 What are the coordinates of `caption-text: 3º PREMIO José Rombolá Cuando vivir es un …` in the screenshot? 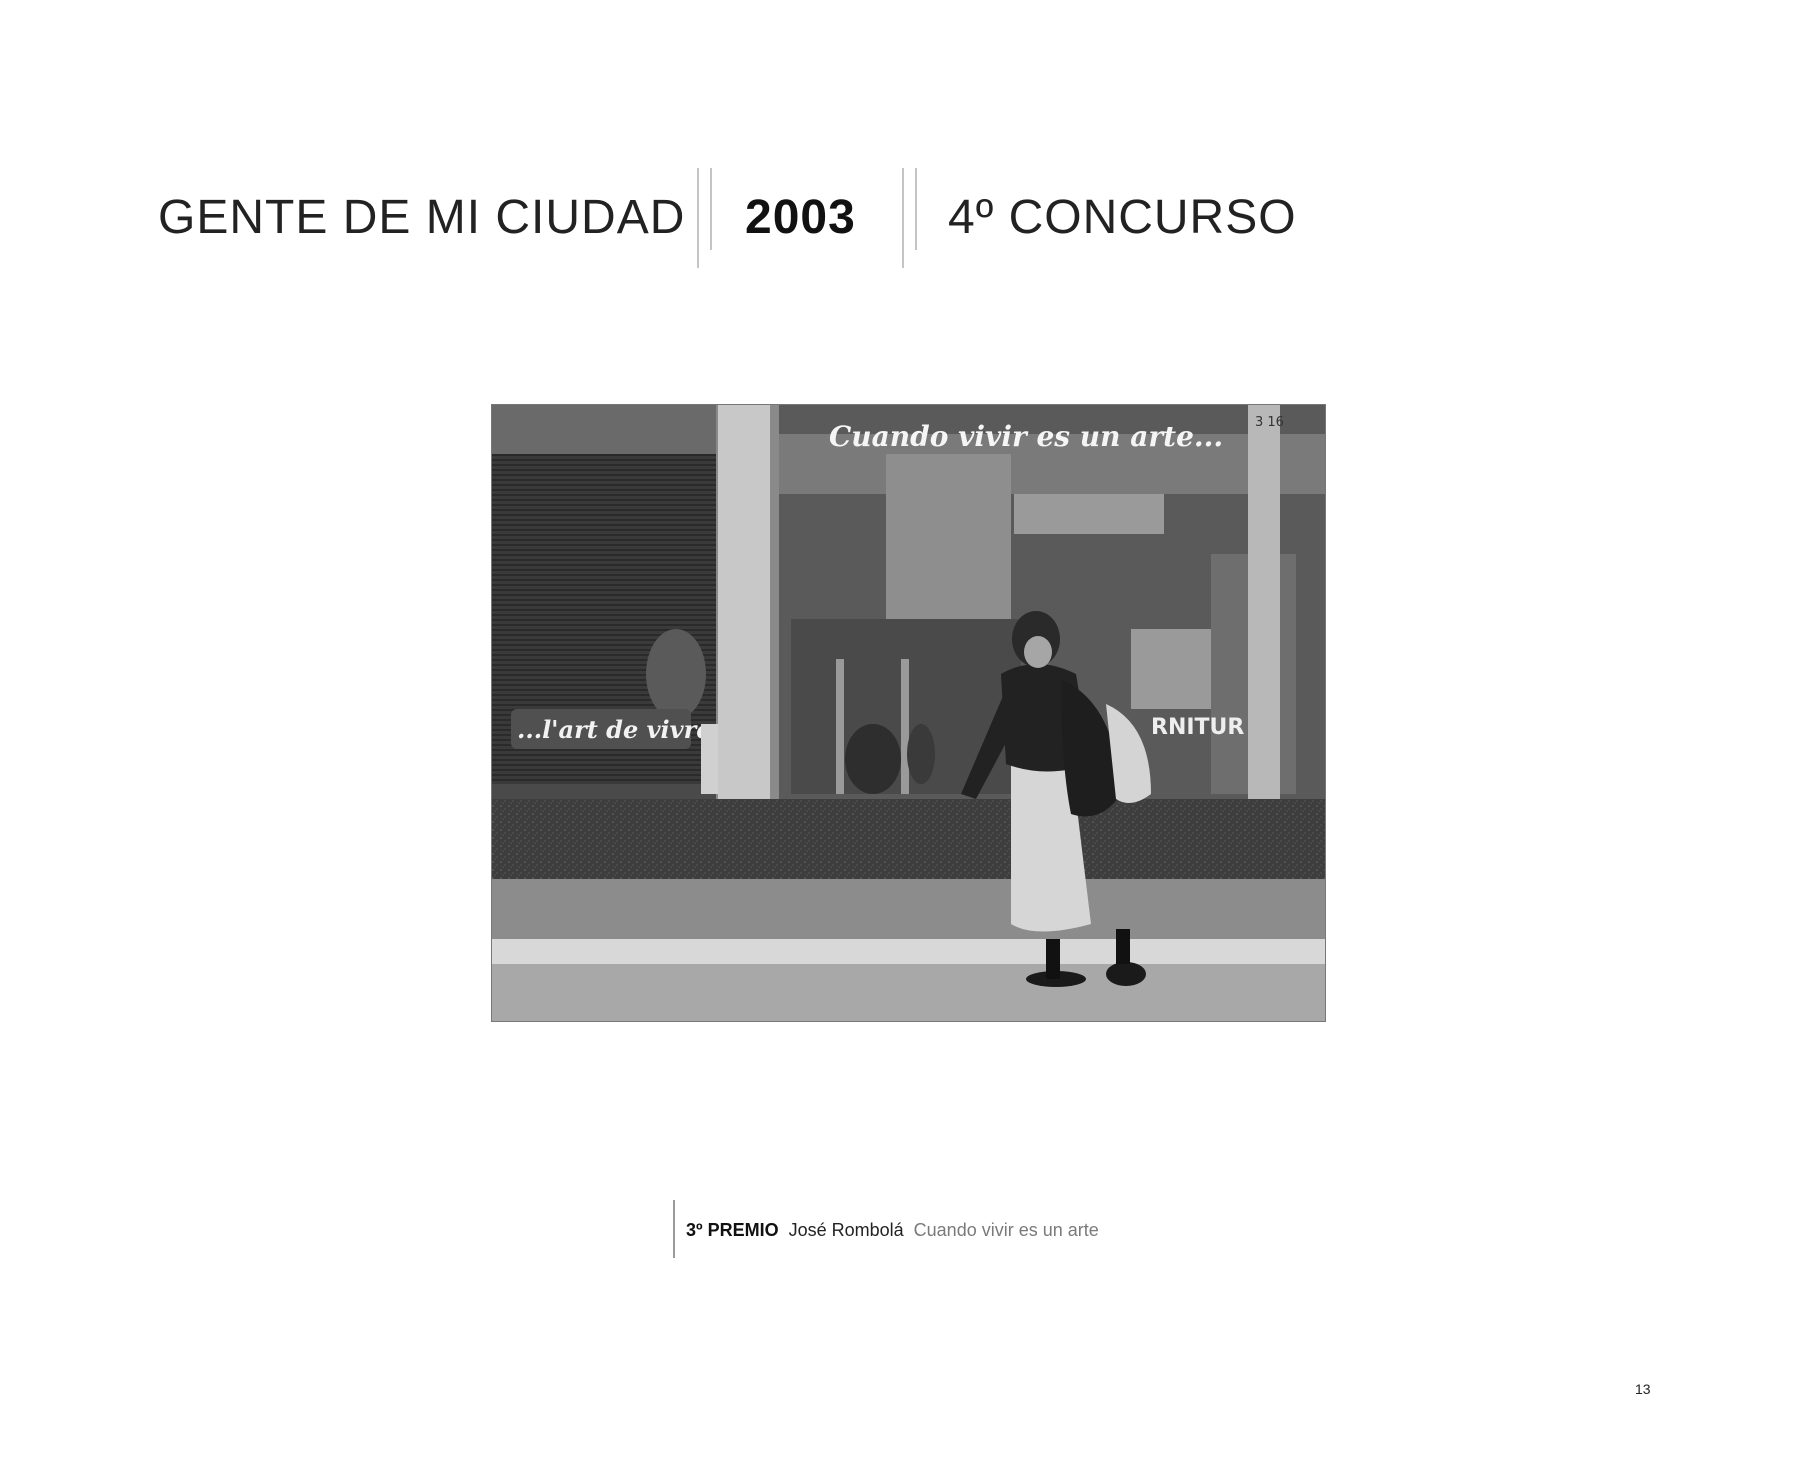 It's located at (892, 1230).